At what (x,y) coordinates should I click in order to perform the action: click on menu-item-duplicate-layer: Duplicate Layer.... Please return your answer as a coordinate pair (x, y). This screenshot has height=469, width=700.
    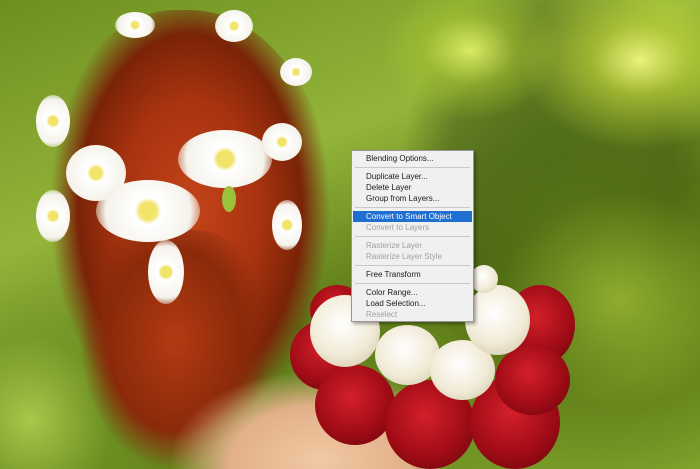
    Looking at the image, I should click on (412, 176).